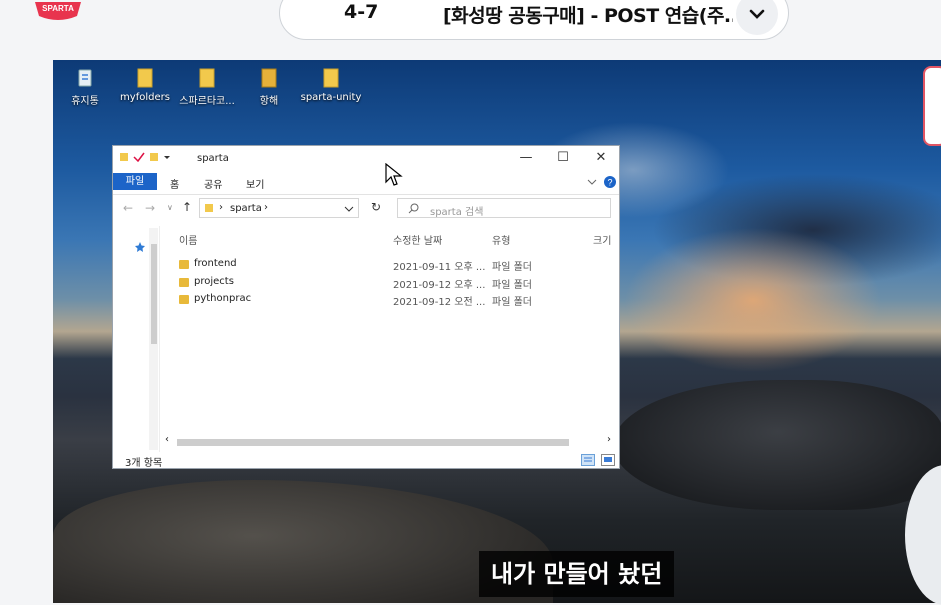 Image resolution: width=941 pixels, height=605 pixels. I want to click on file-row: pythonprac 2021-09-12 오전 ... 파일 폴더, so click(369, 300).